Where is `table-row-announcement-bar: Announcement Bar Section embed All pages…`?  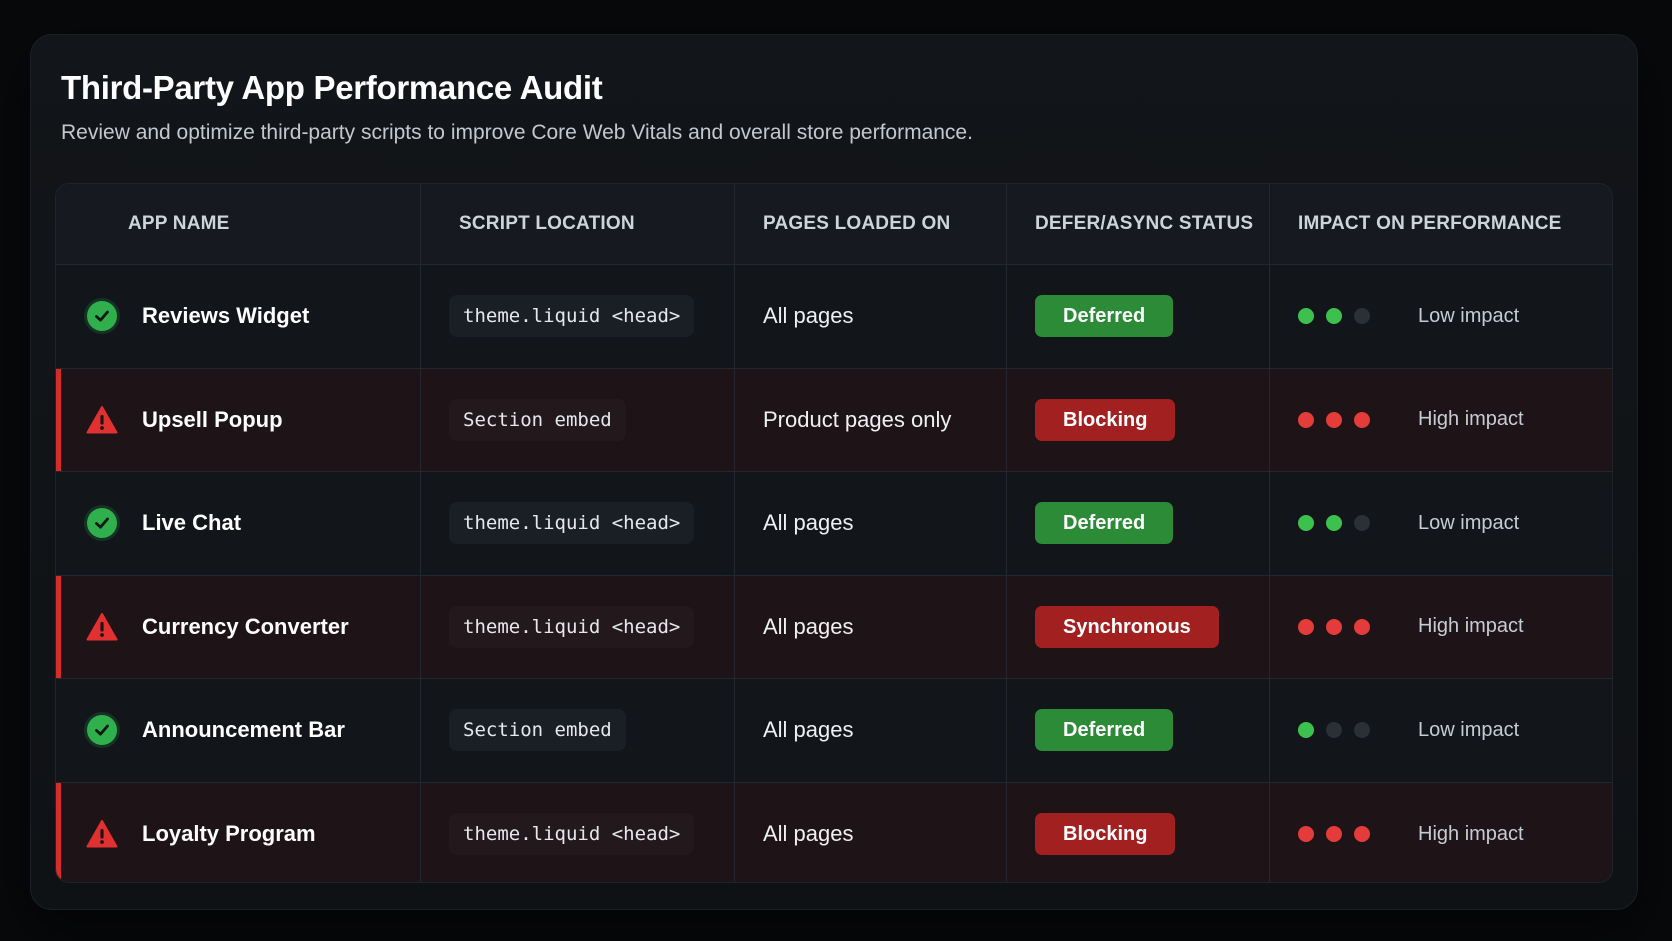 table-row-announcement-bar: Announcement Bar Section embed All pages… is located at coordinates (834, 731).